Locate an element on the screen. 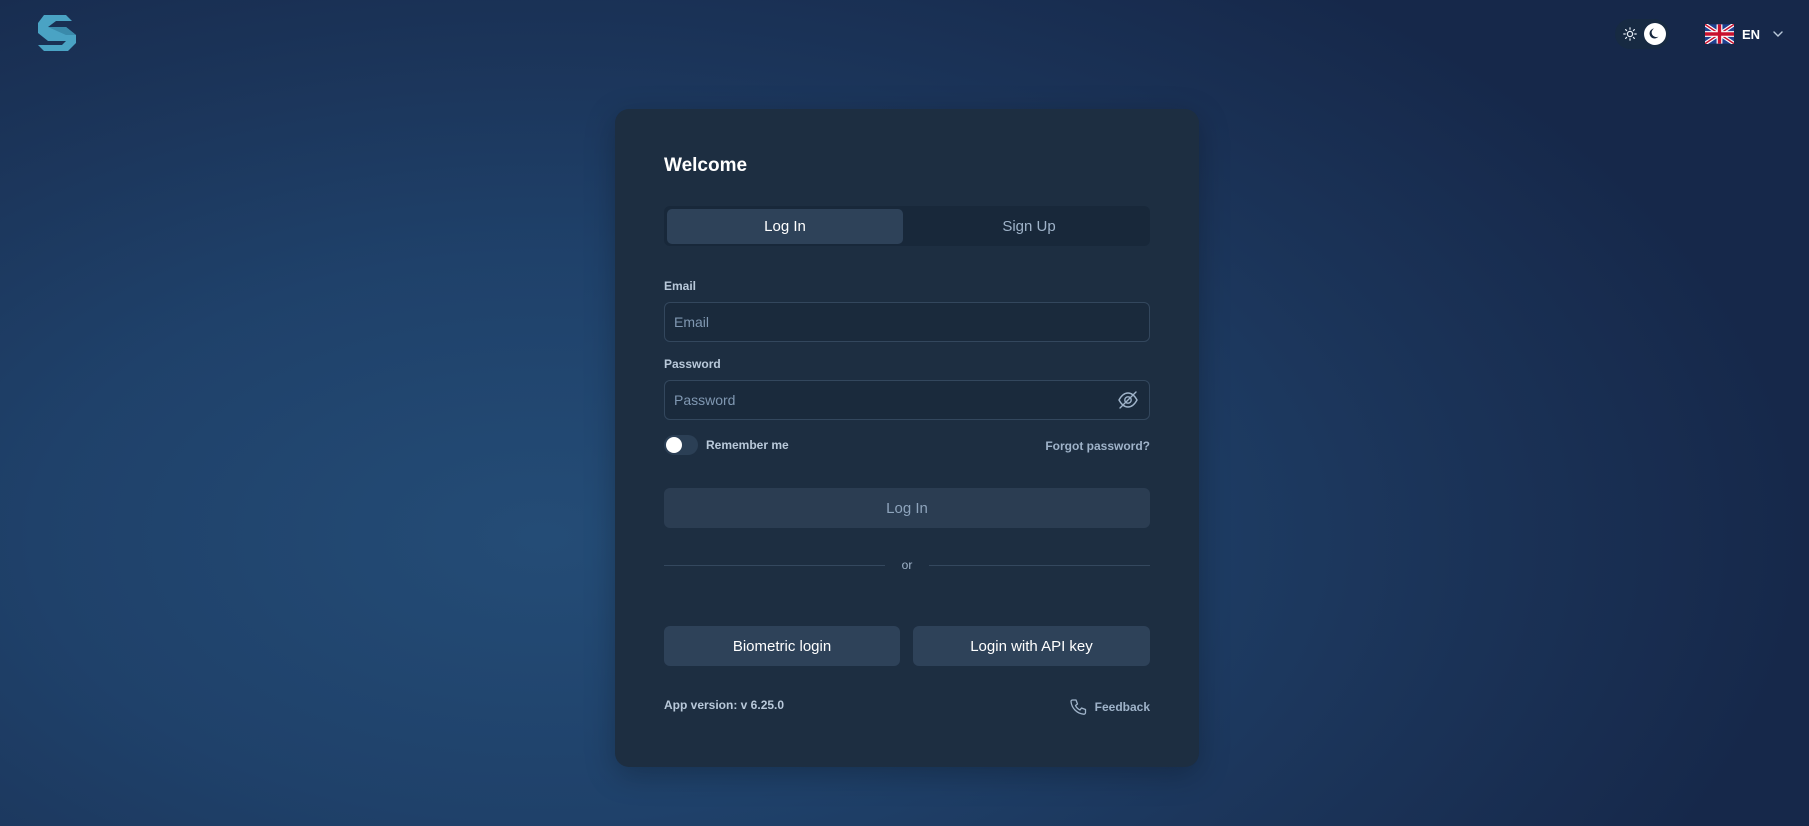 This screenshot has width=1809, height=826. email-label: Email is located at coordinates (680, 286).